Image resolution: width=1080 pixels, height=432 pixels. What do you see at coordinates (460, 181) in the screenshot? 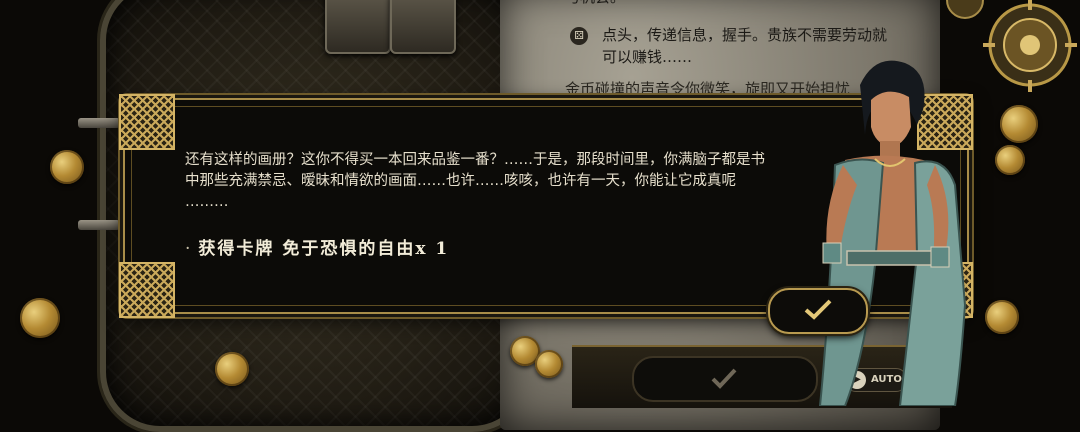
I see `dialog-line: 中那些充满禁忌、暧昧和情欲的画面……也许……咳咳，也许有一天，你能让它成真呢` at bounding box center [460, 181].